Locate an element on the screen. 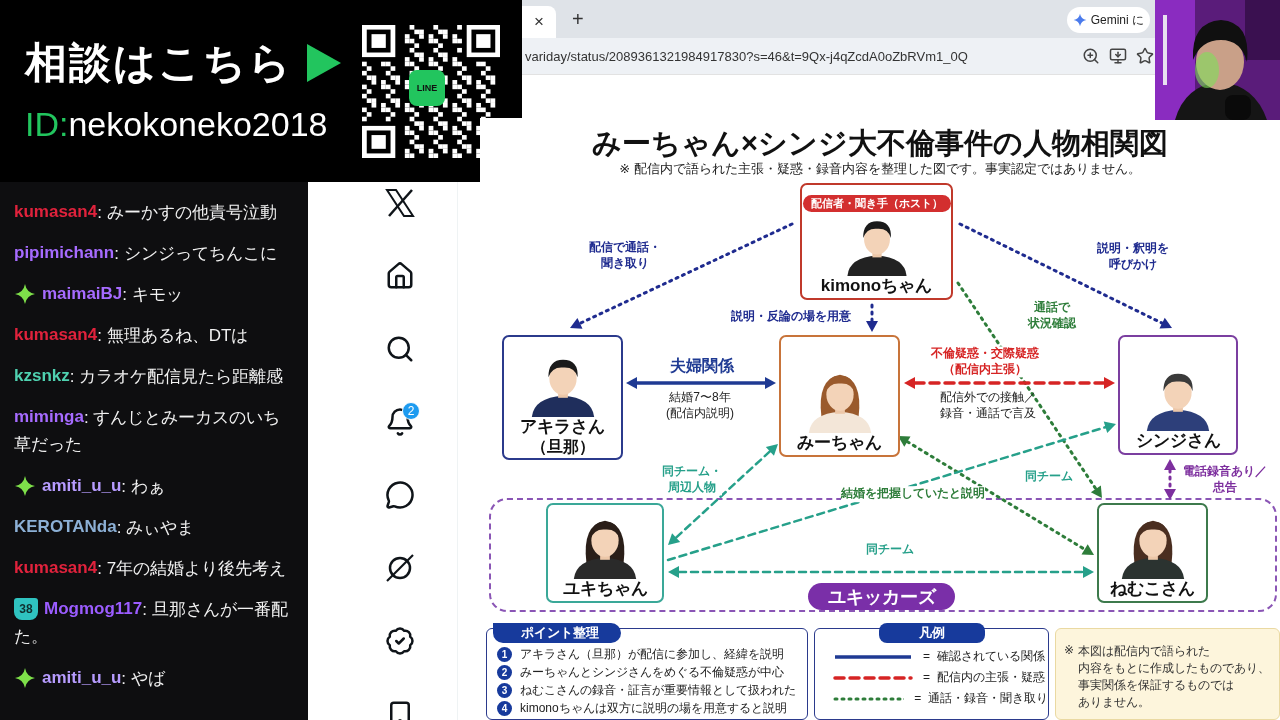  new-tab-button: + is located at coordinates (578, 19).